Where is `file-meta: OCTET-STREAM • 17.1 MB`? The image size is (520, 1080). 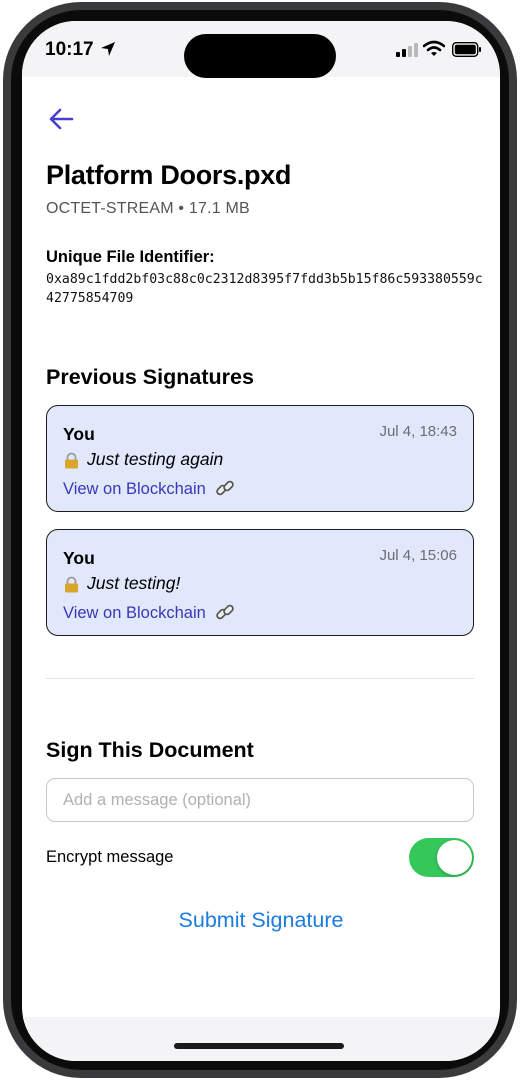 file-meta: OCTET-STREAM • 17.1 MB is located at coordinates (148, 209).